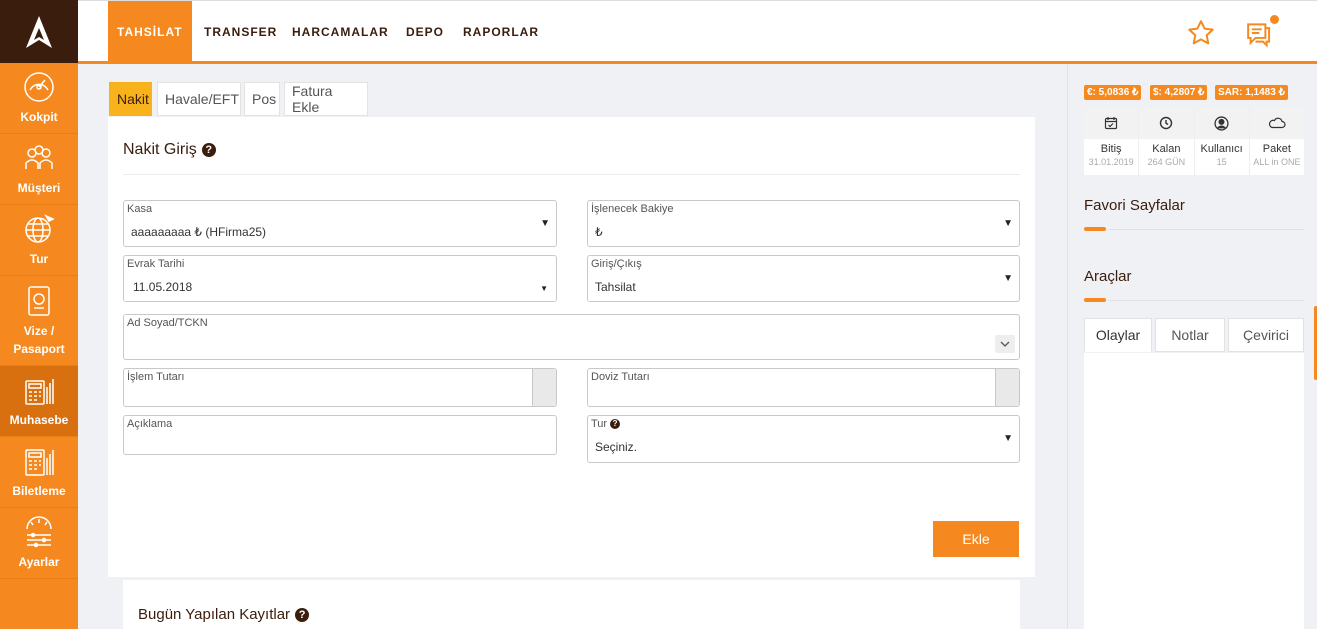  I want to click on tools-heading: Araçlar, so click(1108, 276).